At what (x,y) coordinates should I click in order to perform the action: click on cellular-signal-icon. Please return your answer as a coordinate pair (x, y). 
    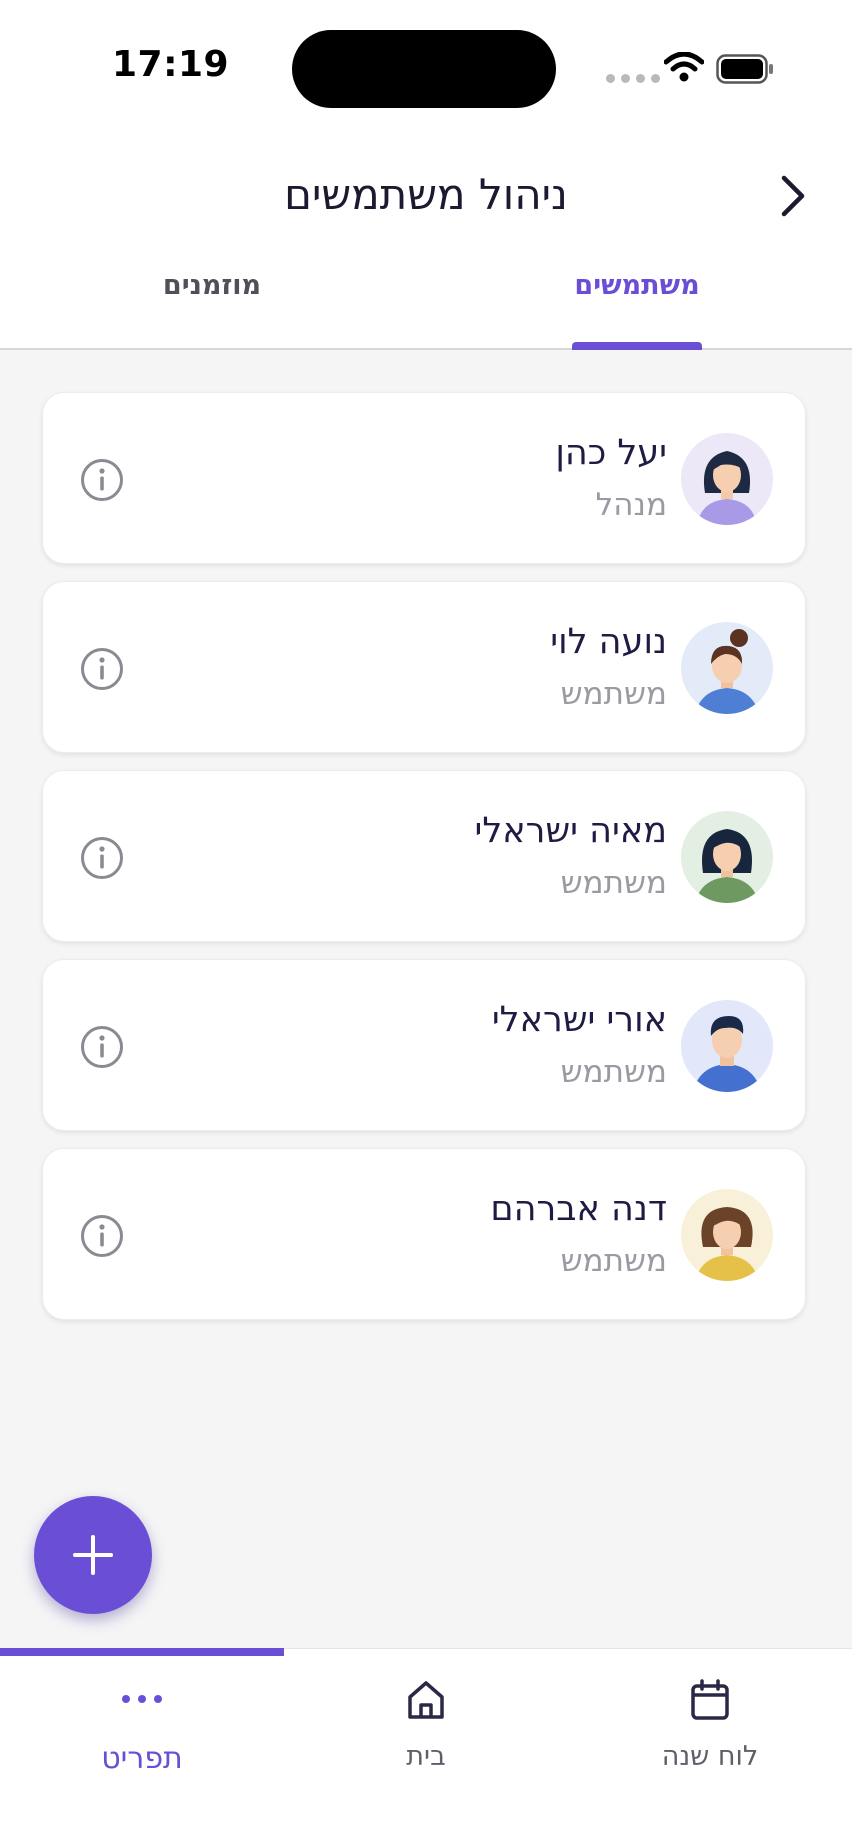
    Looking at the image, I should click on (633, 78).